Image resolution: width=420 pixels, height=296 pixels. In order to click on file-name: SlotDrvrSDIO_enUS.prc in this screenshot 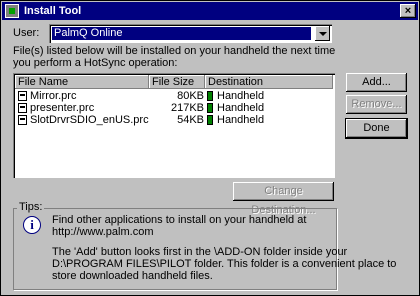, I will do `click(89, 120)`.